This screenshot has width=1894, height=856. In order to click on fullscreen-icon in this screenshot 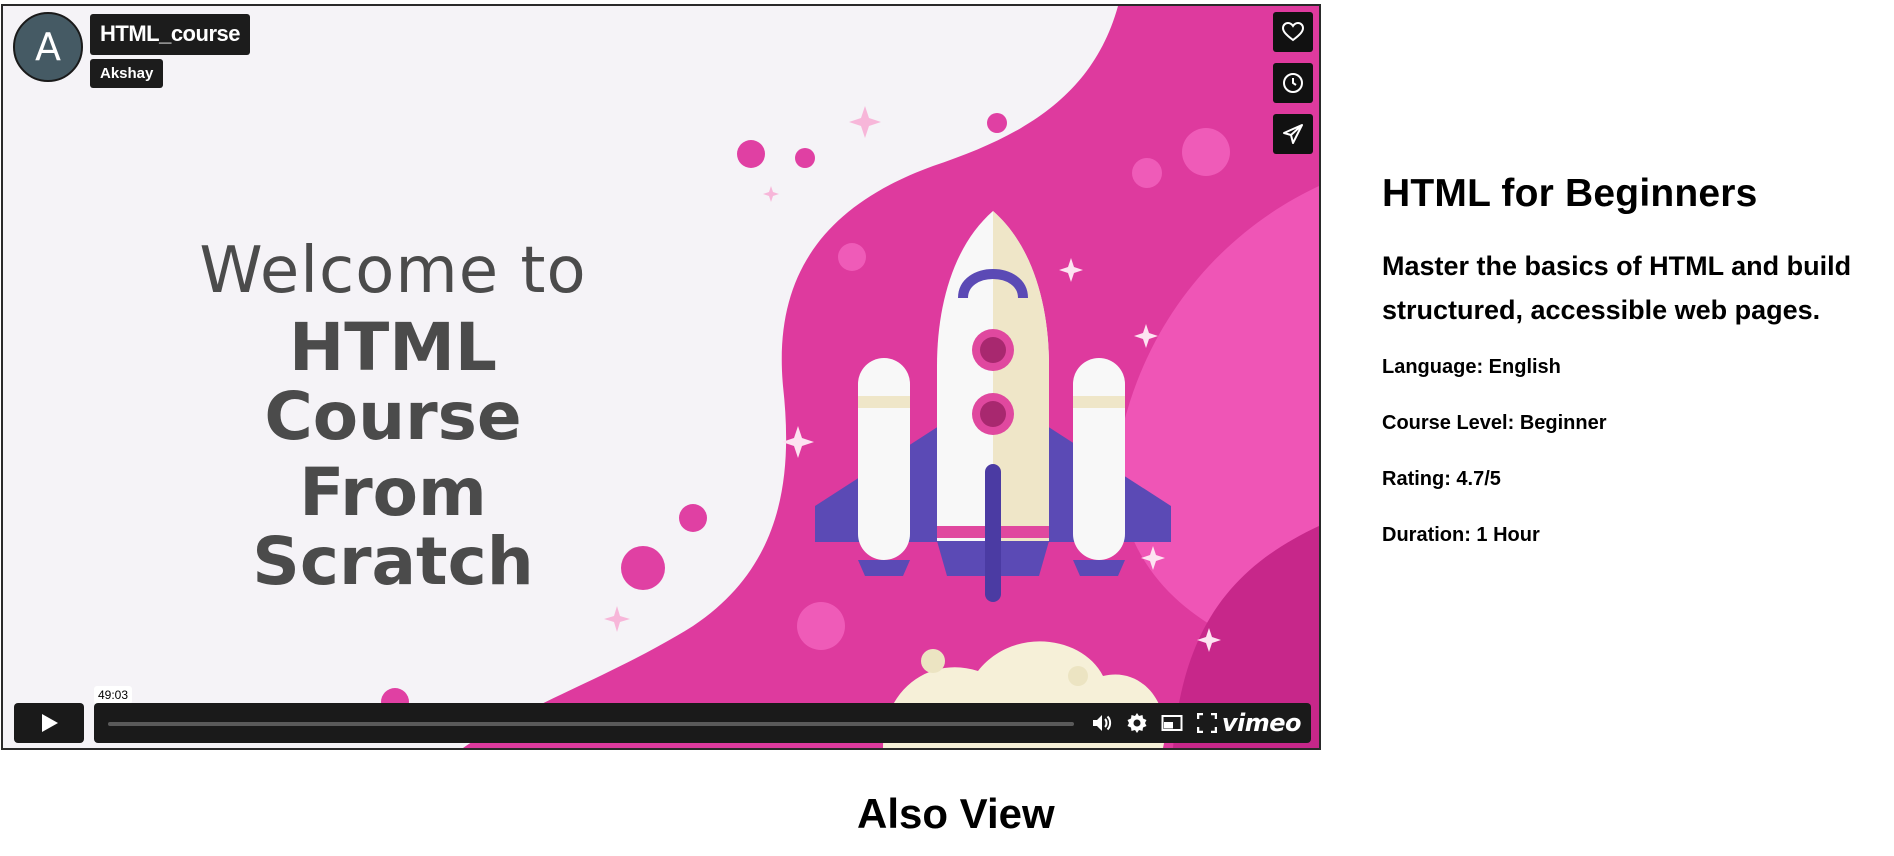, I will do `click(1207, 723)`.